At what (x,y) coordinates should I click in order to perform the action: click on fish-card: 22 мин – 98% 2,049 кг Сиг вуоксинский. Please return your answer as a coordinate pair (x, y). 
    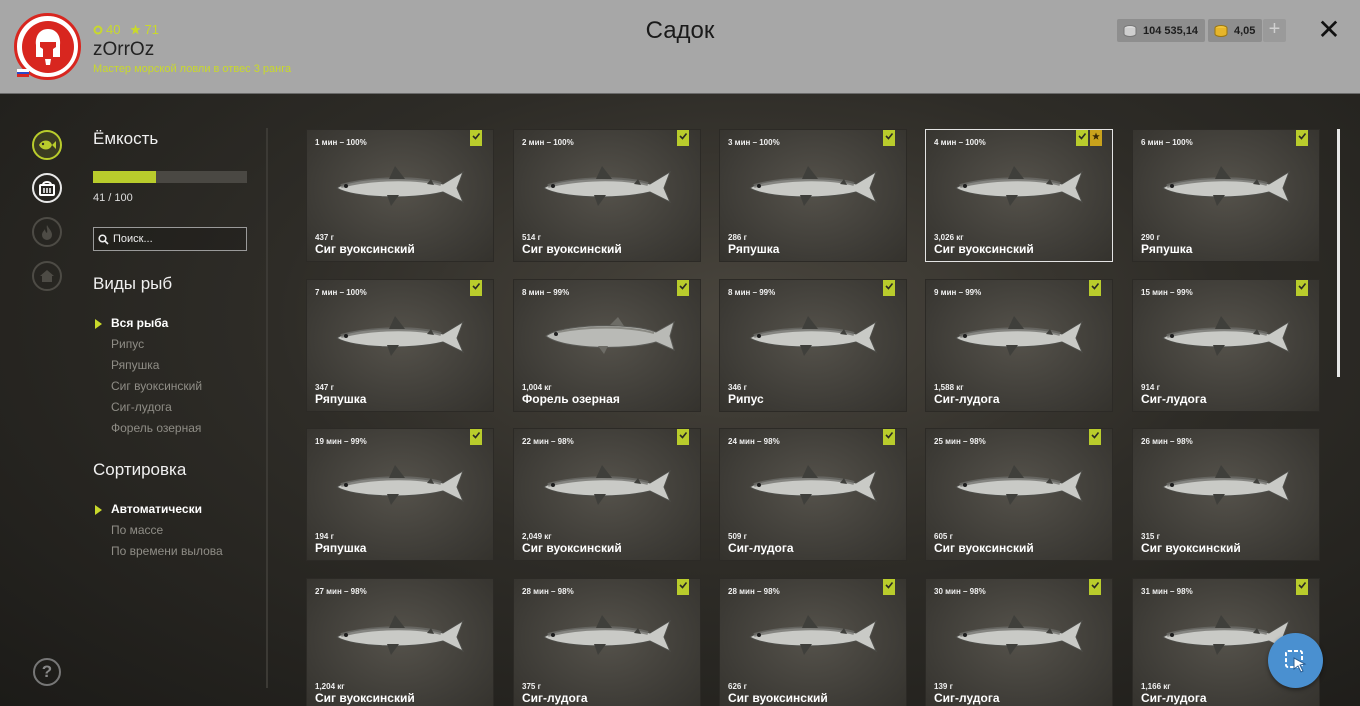
    Looking at the image, I should click on (607, 494).